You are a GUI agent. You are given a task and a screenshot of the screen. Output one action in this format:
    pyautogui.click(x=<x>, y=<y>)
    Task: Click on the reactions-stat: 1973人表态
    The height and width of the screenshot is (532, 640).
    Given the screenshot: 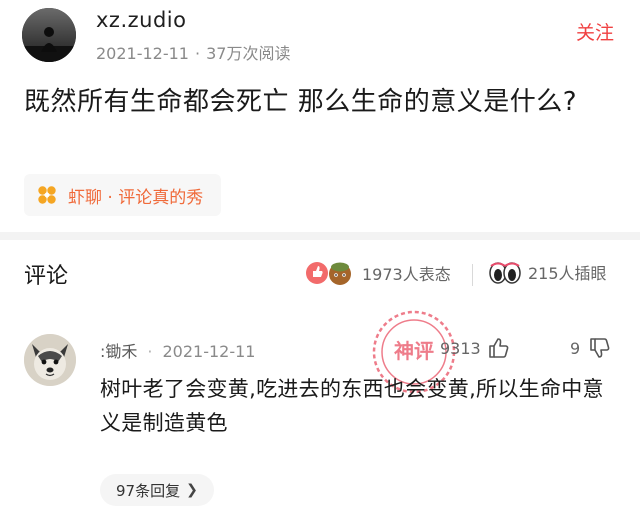 What is the action you would take?
    pyautogui.click(x=377, y=273)
    